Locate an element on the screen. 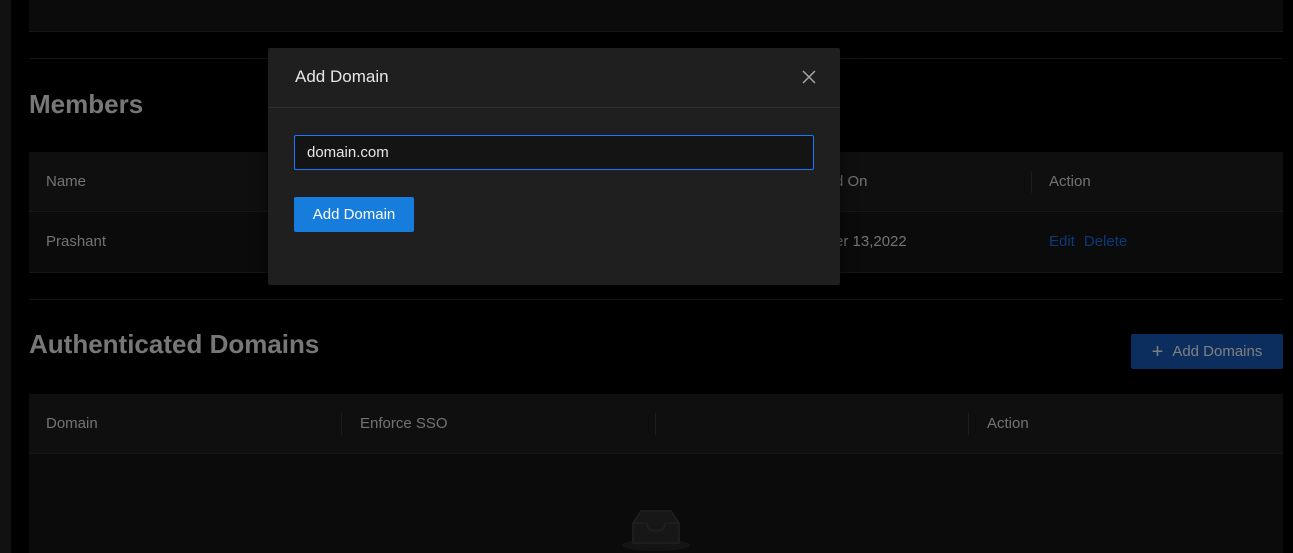 This screenshot has height=553, width=1293. add-domain-submit-button: Add Domain is located at coordinates (354, 214).